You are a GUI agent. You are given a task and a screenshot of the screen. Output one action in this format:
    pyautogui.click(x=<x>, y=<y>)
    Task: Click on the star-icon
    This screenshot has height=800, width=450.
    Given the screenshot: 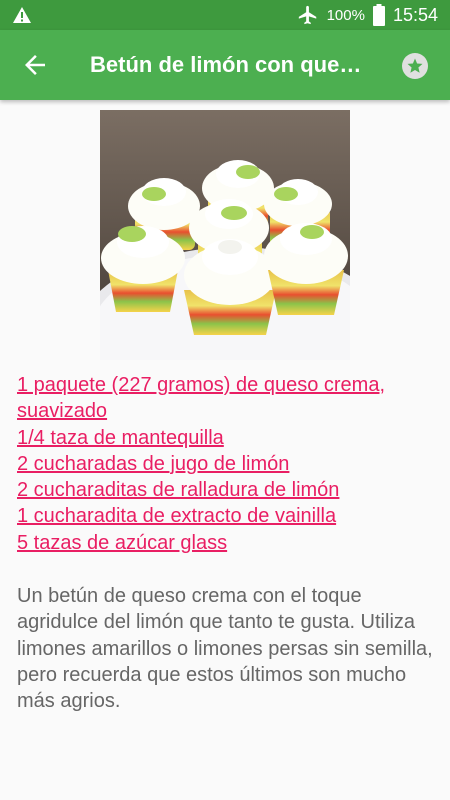 What is the action you would take?
    pyautogui.click(x=415, y=65)
    